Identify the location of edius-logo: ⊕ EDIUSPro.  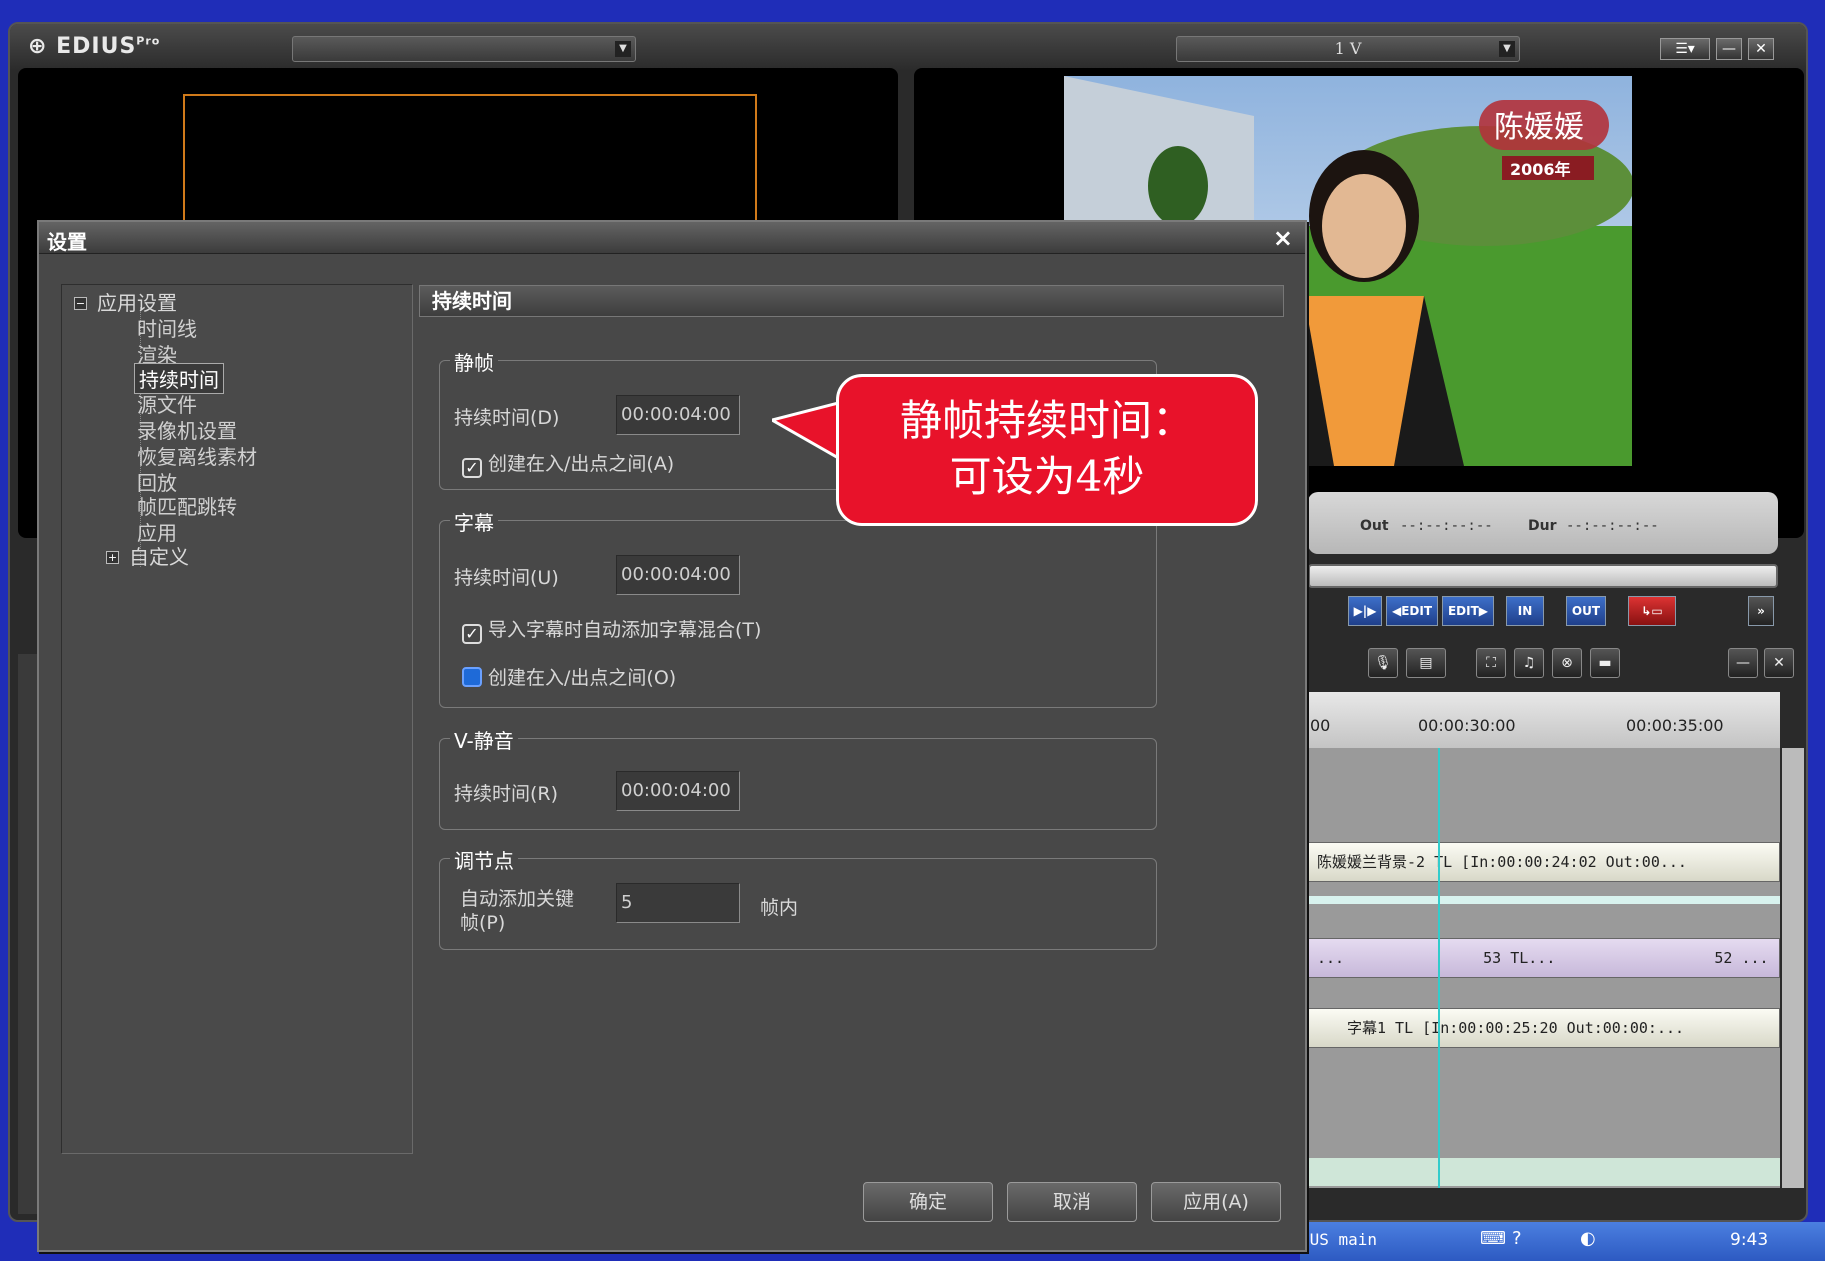
(94, 46).